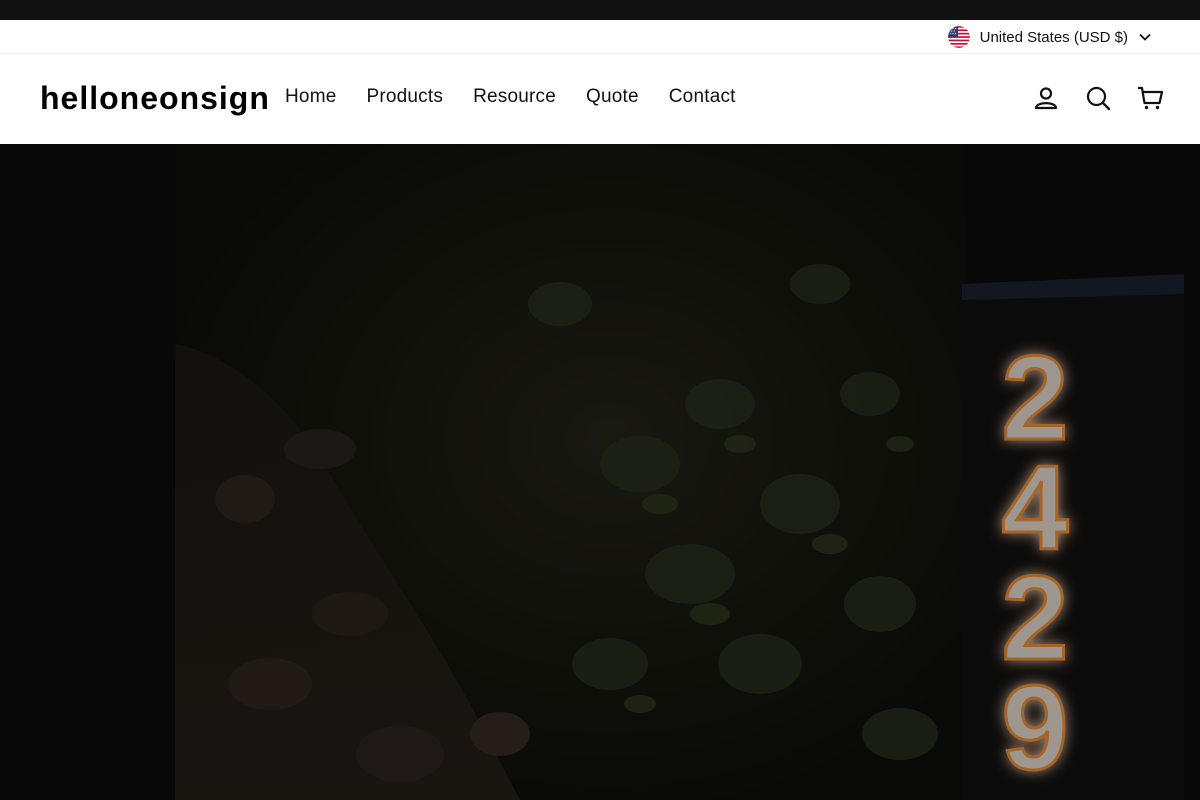  Describe the element at coordinates (310, 97) in the screenshot. I see `nav-home: Home` at that location.